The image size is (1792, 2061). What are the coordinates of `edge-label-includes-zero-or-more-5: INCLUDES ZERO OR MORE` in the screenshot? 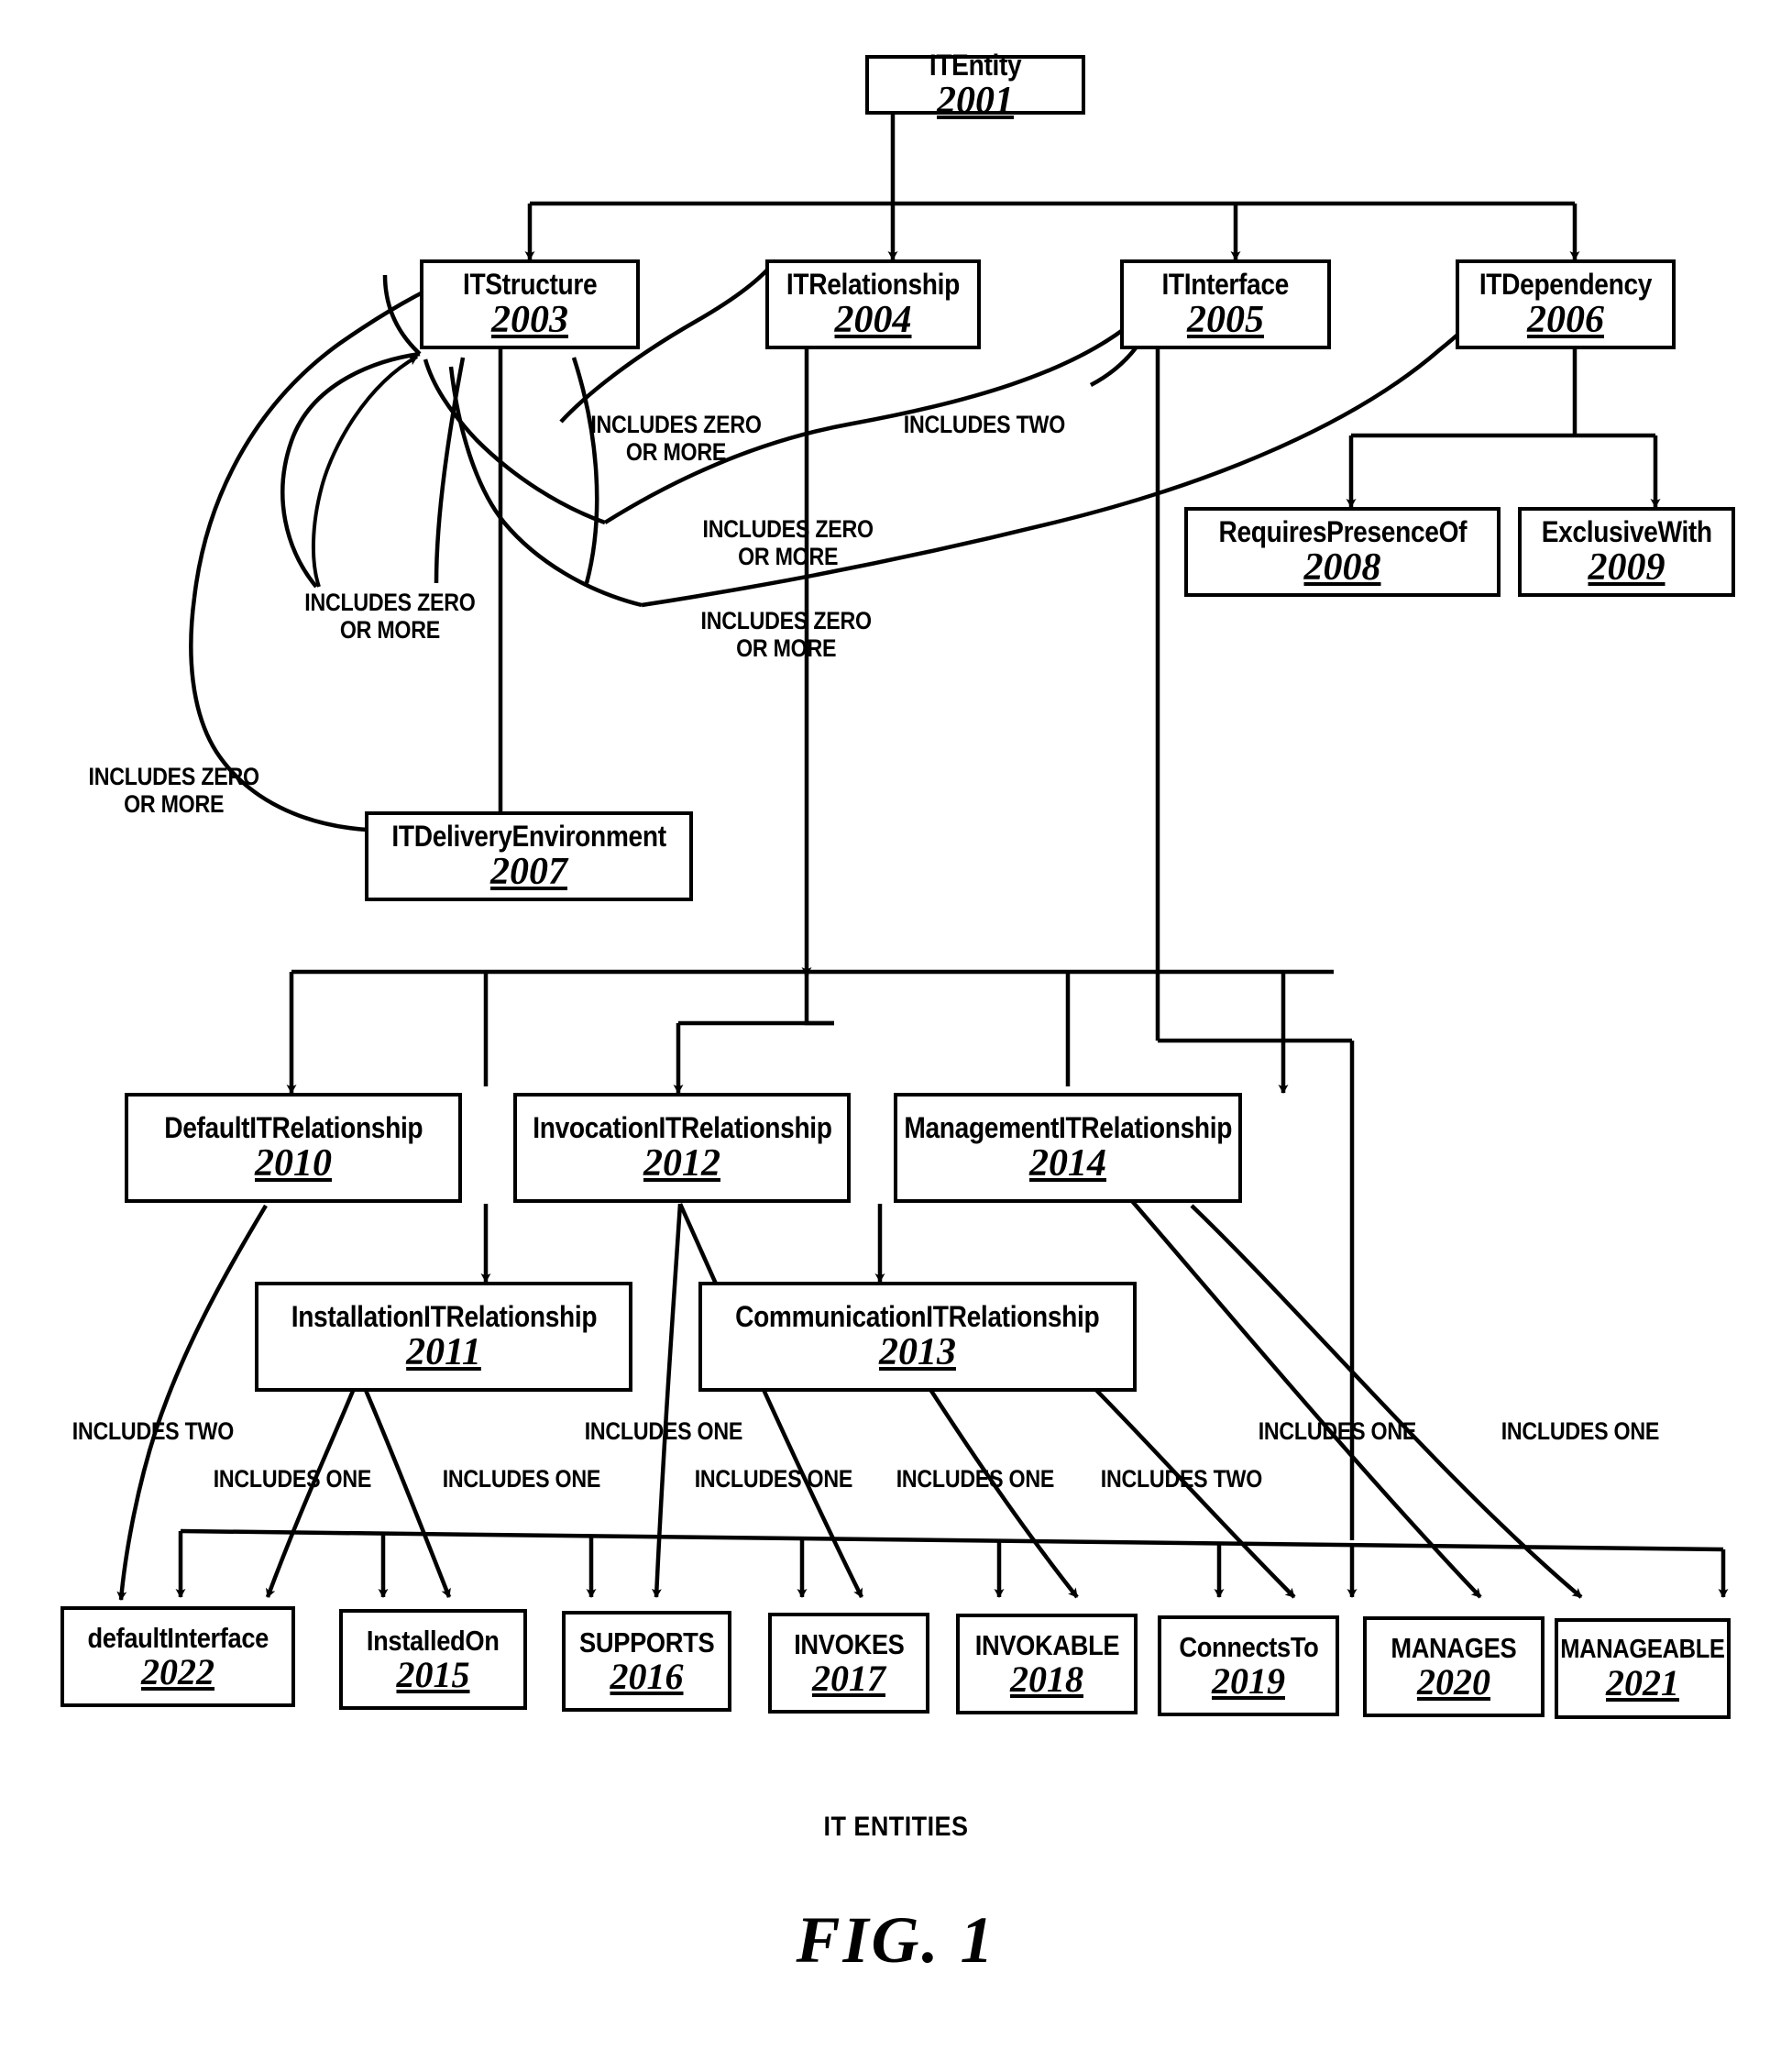 It's located at (174, 791).